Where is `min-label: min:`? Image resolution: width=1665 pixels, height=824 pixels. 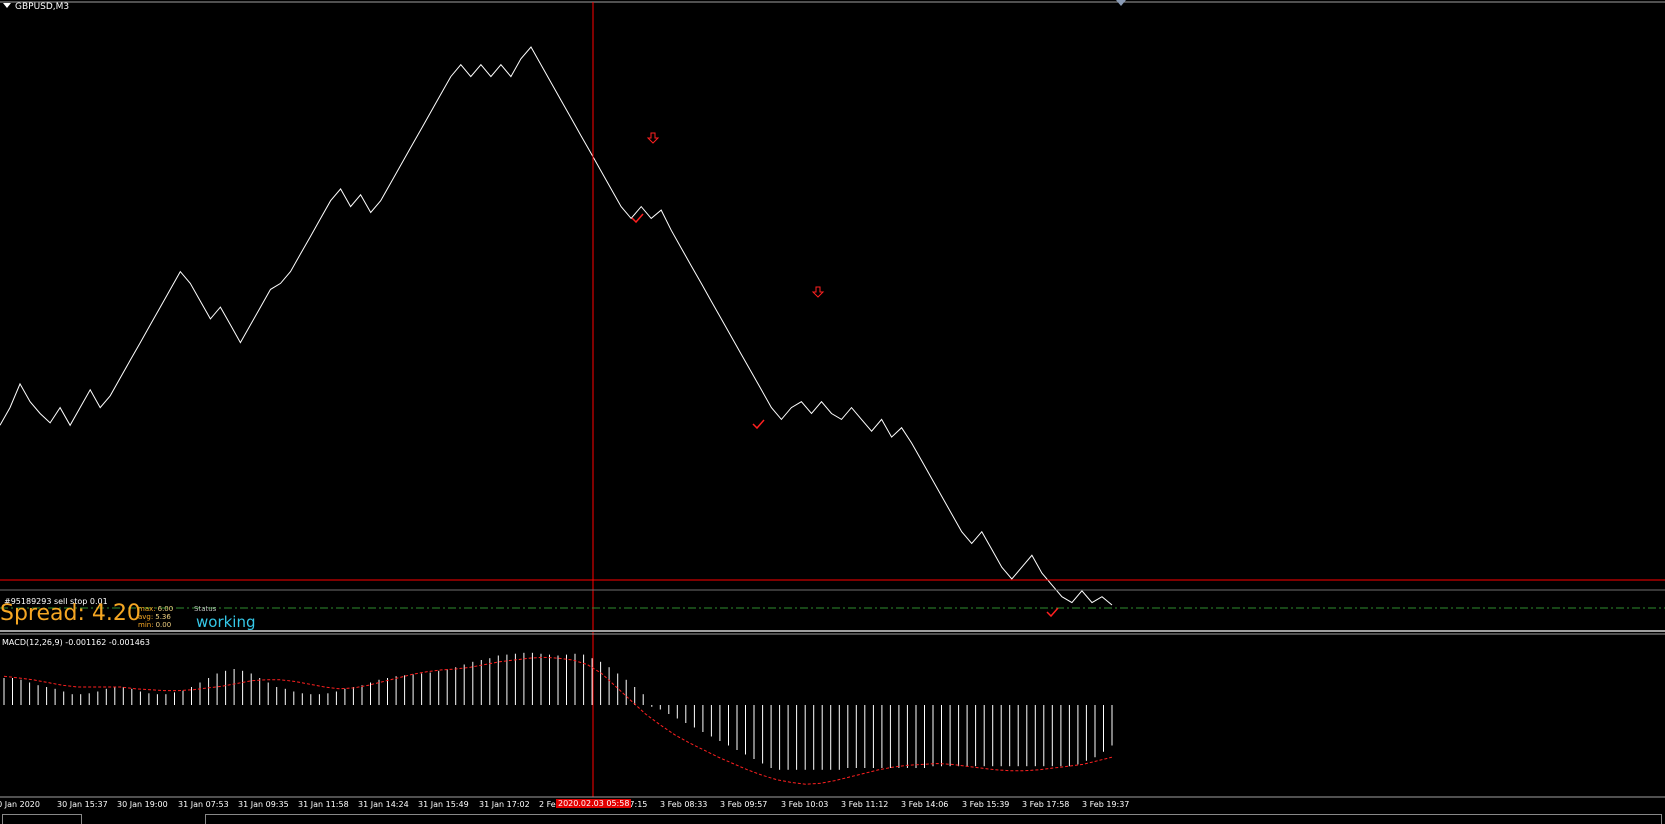 min-label: min: is located at coordinates (146, 625).